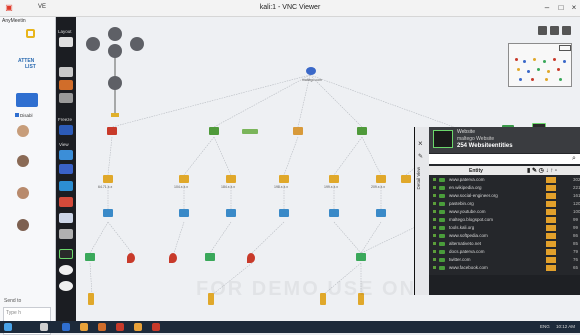 The width and height of the screenshot is (580, 335). Describe the element at coordinates (504, 180) in the screenshot. I see `table-row: www.paterva.com 302` at that location.